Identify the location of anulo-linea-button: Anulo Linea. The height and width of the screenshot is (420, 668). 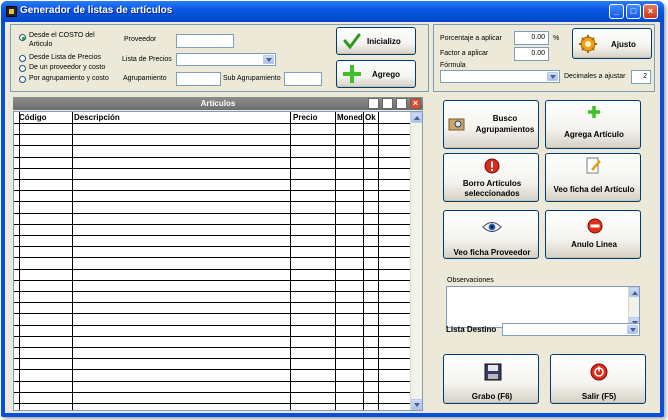
(593, 234).